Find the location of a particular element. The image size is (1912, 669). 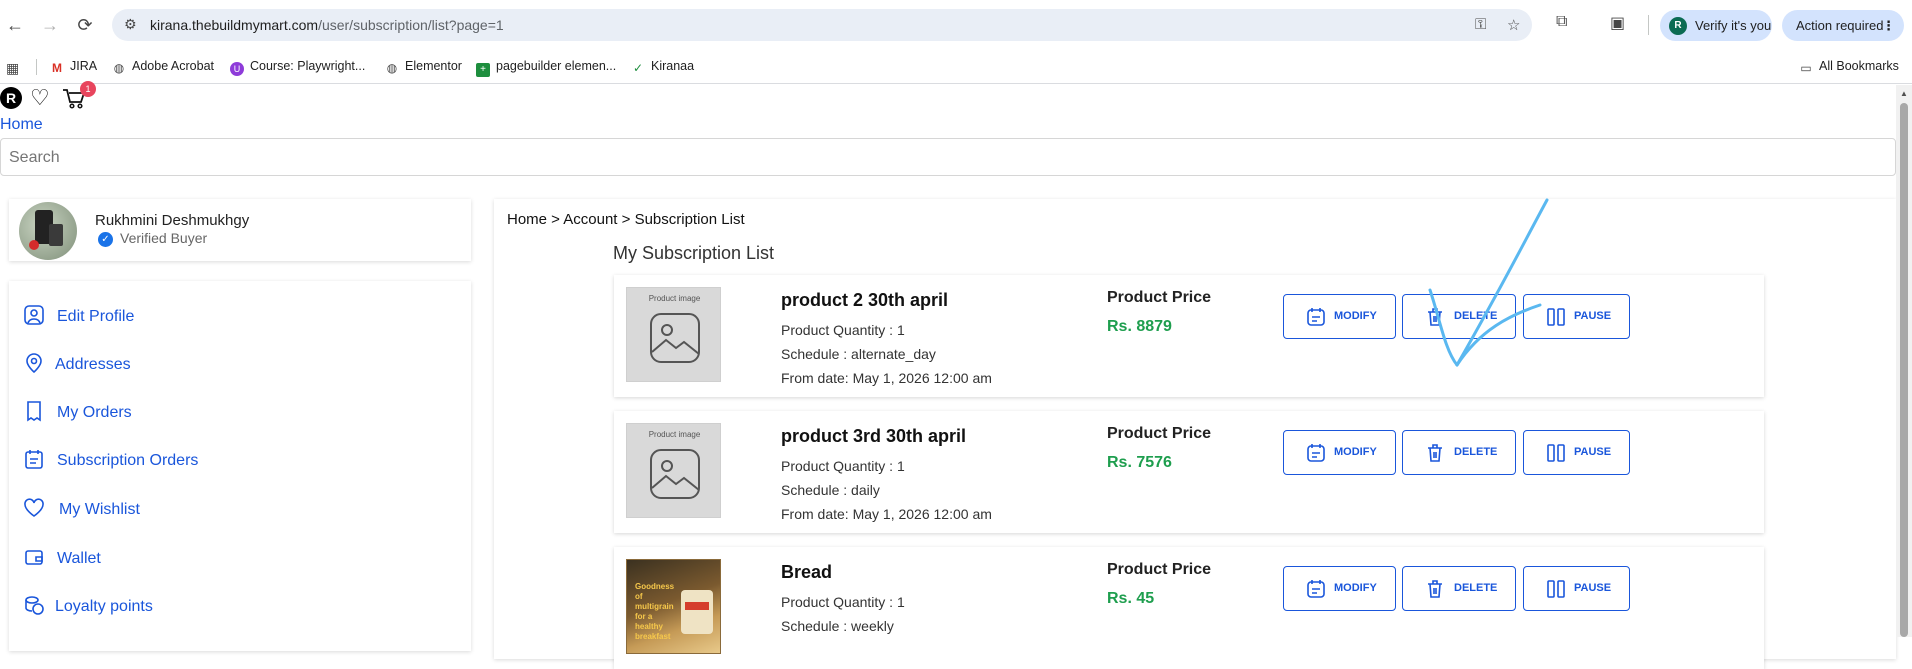

product-name: Bread is located at coordinates (807, 572).